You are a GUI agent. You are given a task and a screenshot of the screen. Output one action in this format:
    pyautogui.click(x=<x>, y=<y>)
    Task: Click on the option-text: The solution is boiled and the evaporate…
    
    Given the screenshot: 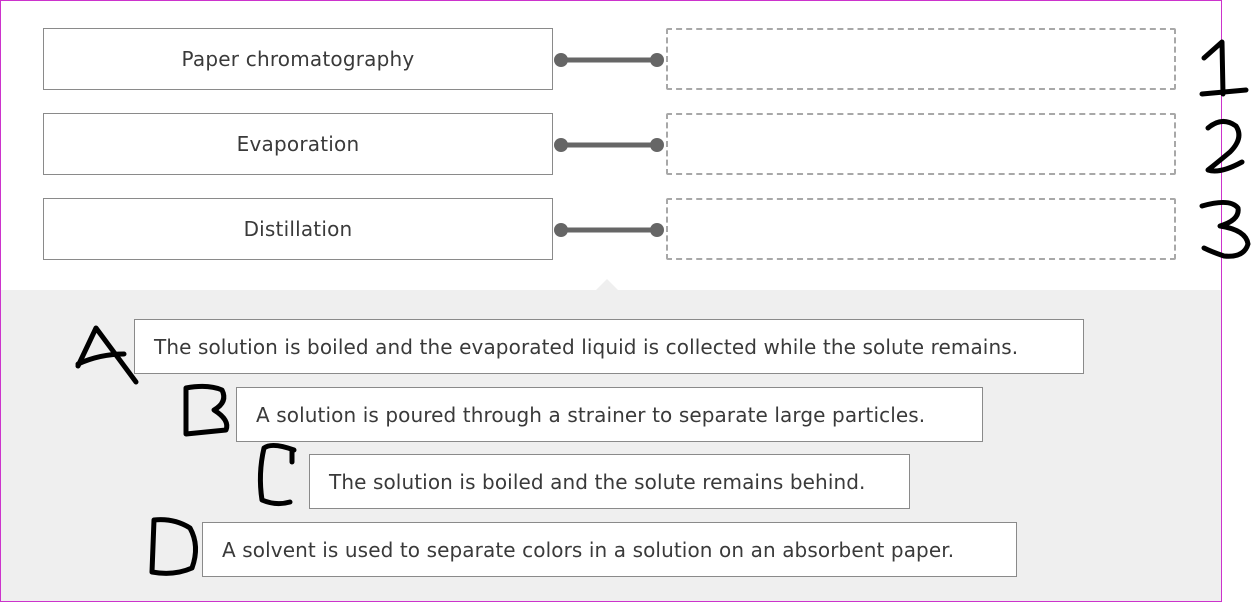 What is the action you would take?
    pyautogui.click(x=586, y=346)
    